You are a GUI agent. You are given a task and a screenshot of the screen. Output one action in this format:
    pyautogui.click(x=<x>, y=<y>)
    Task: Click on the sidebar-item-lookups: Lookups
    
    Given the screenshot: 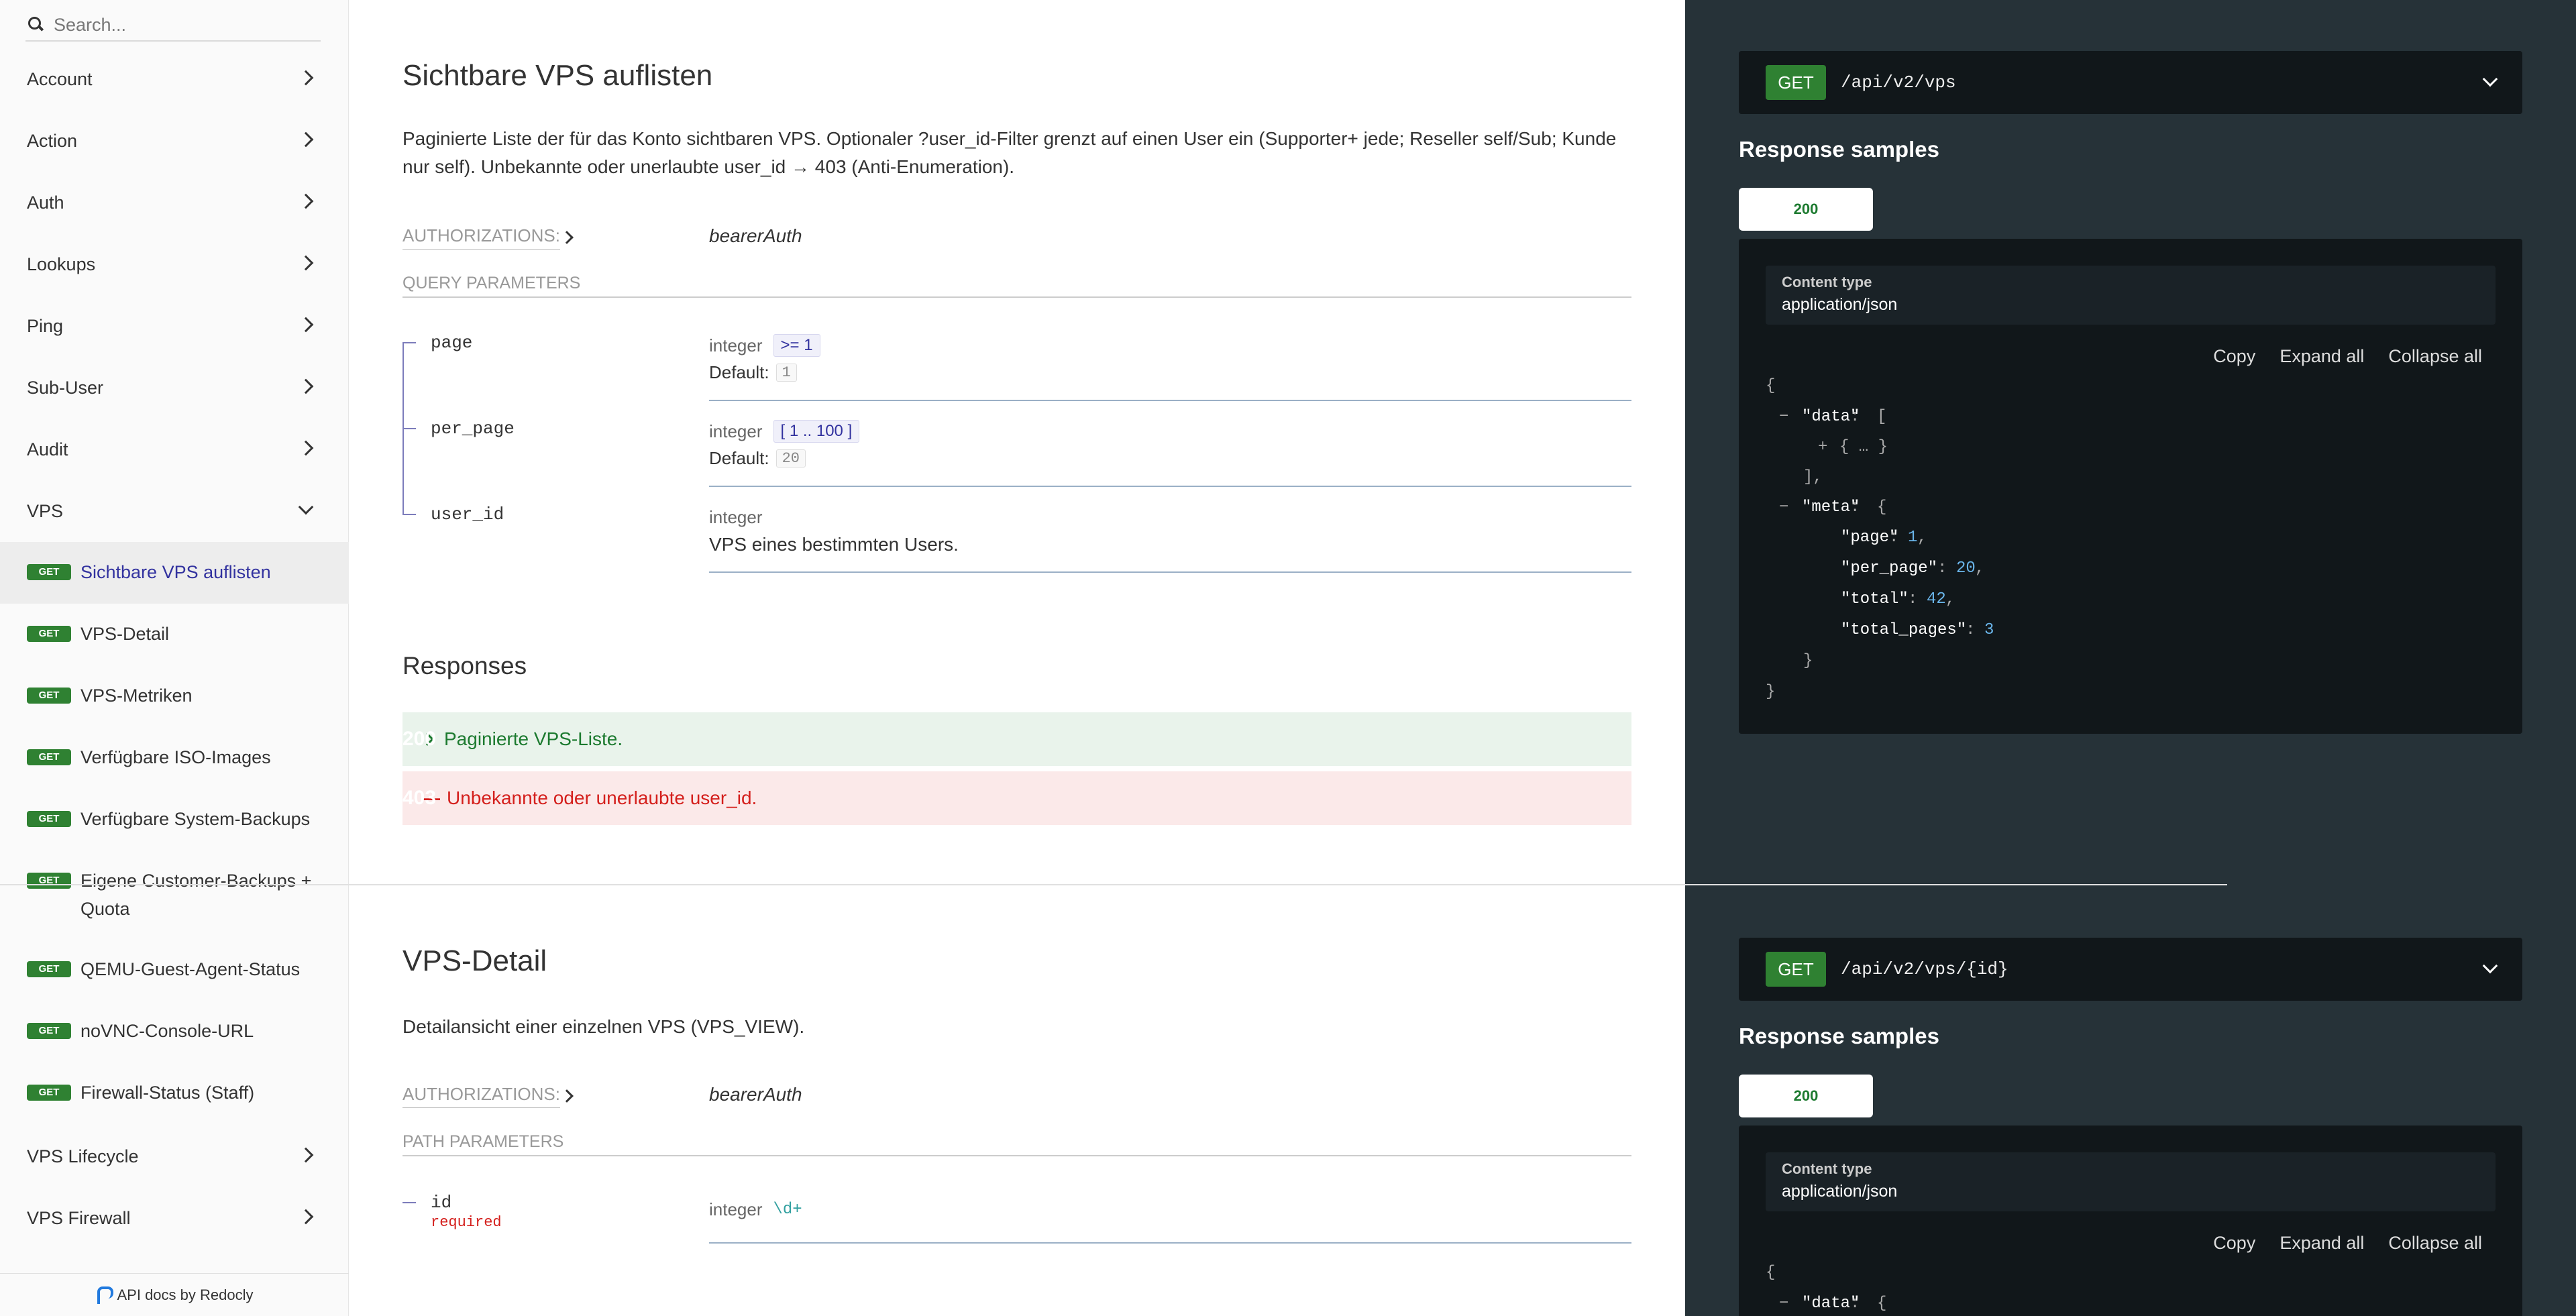 What is the action you would take?
    pyautogui.click(x=174, y=264)
    